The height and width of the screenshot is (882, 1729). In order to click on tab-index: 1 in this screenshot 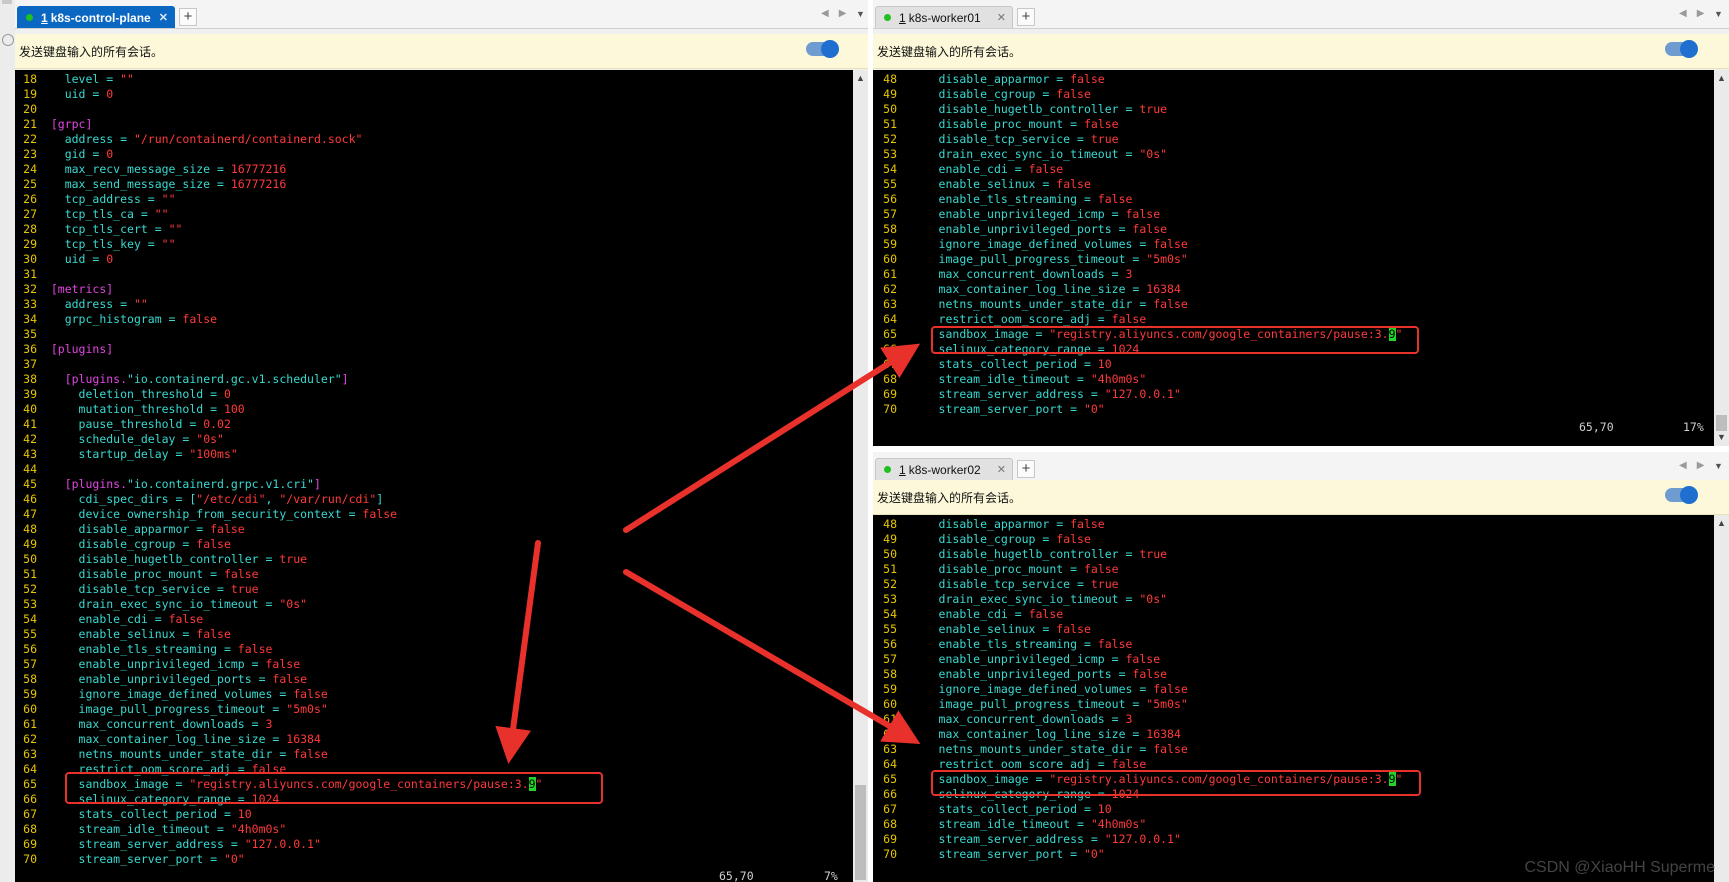, I will do `click(44, 17)`.